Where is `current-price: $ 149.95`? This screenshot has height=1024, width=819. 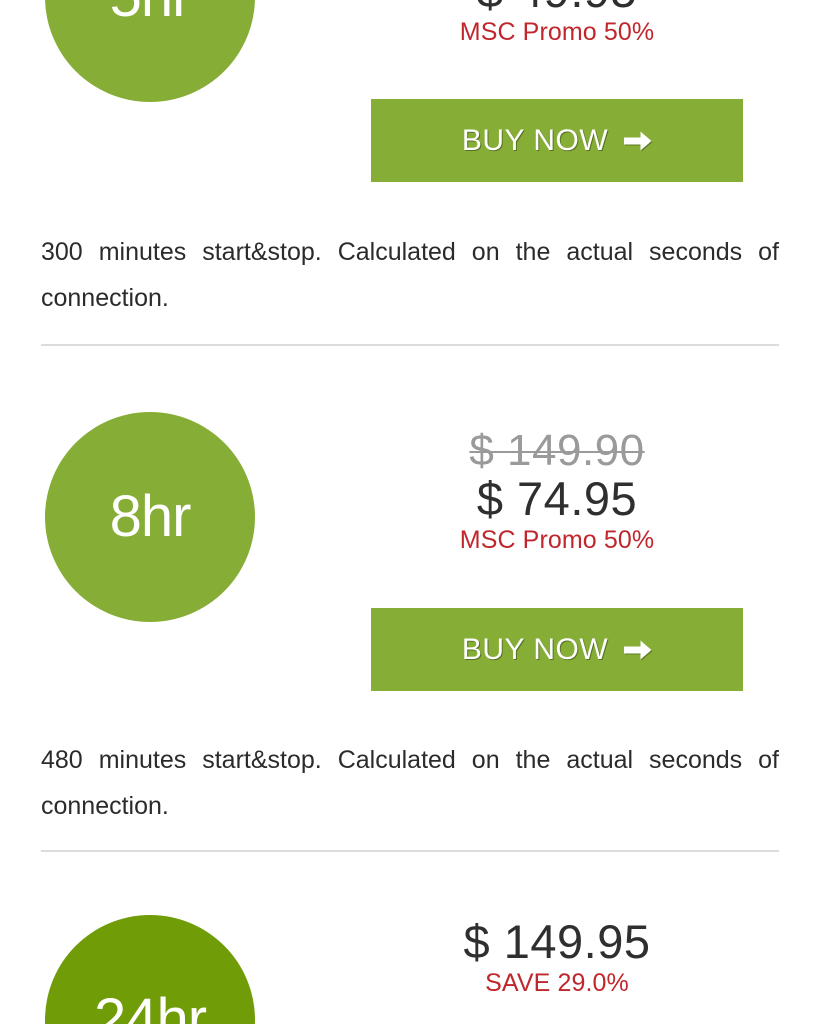
current-price: $ 149.95 is located at coordinates (557, 941).